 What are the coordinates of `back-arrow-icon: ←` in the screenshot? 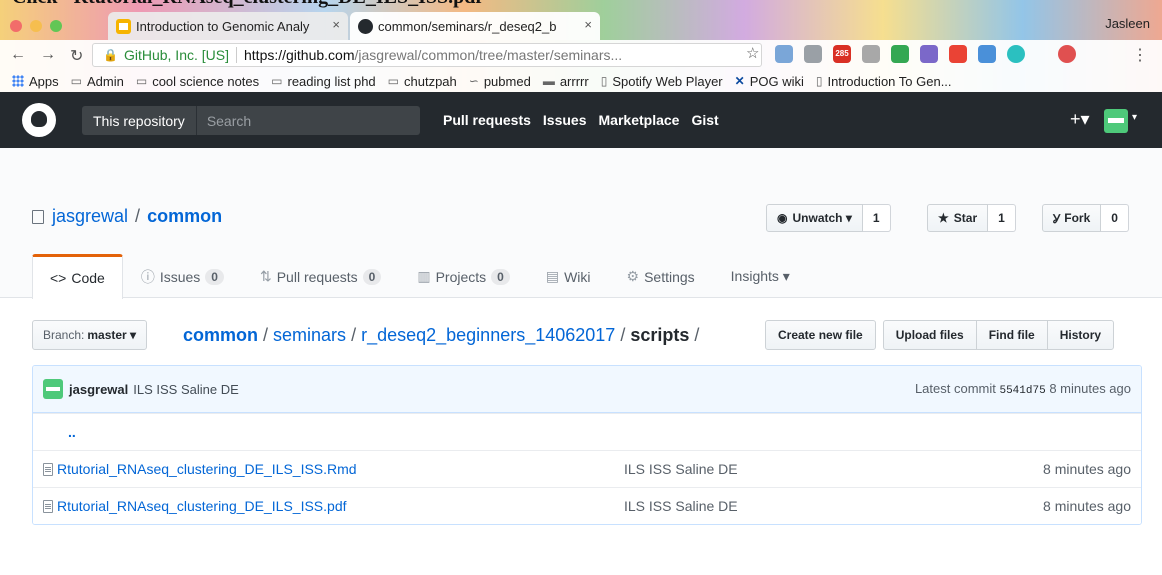 It's located at (18, 56).